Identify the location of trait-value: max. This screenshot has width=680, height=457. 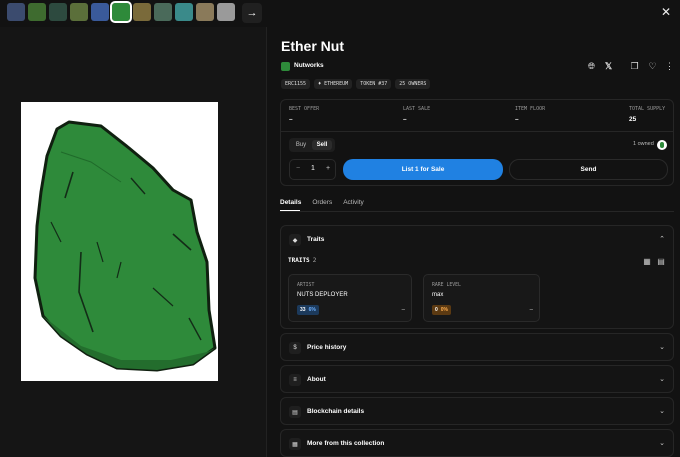
(438, 295).